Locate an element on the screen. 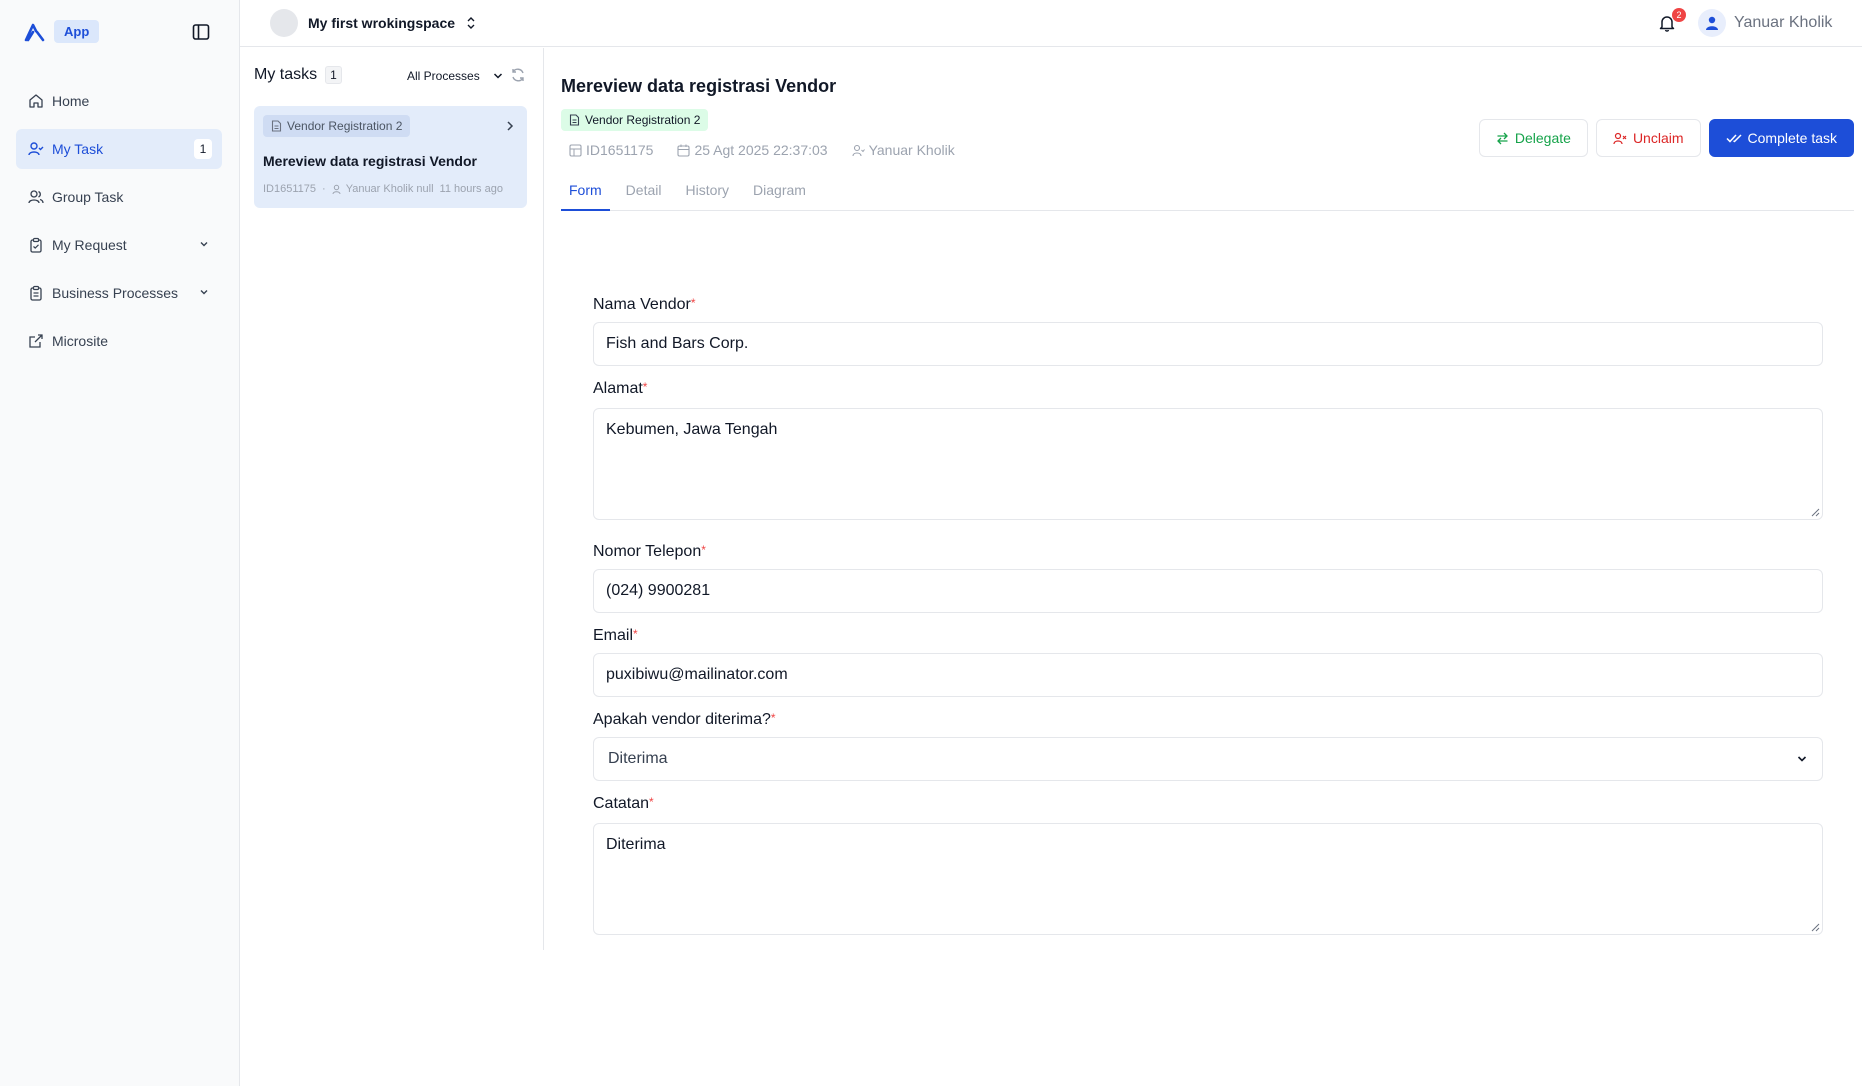 The height and width of the screenshot is (1086, 1862). delegate-button: Delegate is located at coordinates (1533, 138).